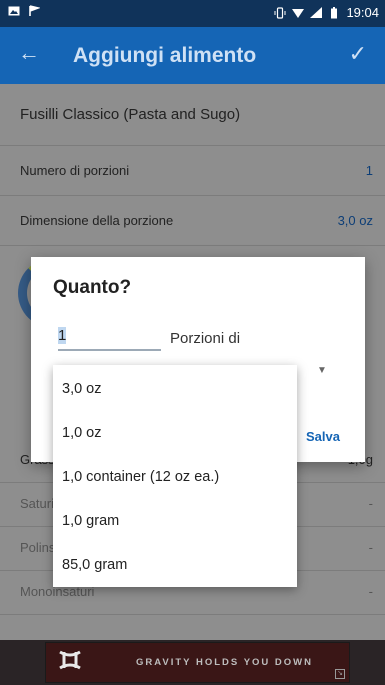 The height and width of the screenshot is (685, 385). Describe the element at coordinates (92, 287) in the screenshot. I see `dialog-title: Quanto?` at that location.